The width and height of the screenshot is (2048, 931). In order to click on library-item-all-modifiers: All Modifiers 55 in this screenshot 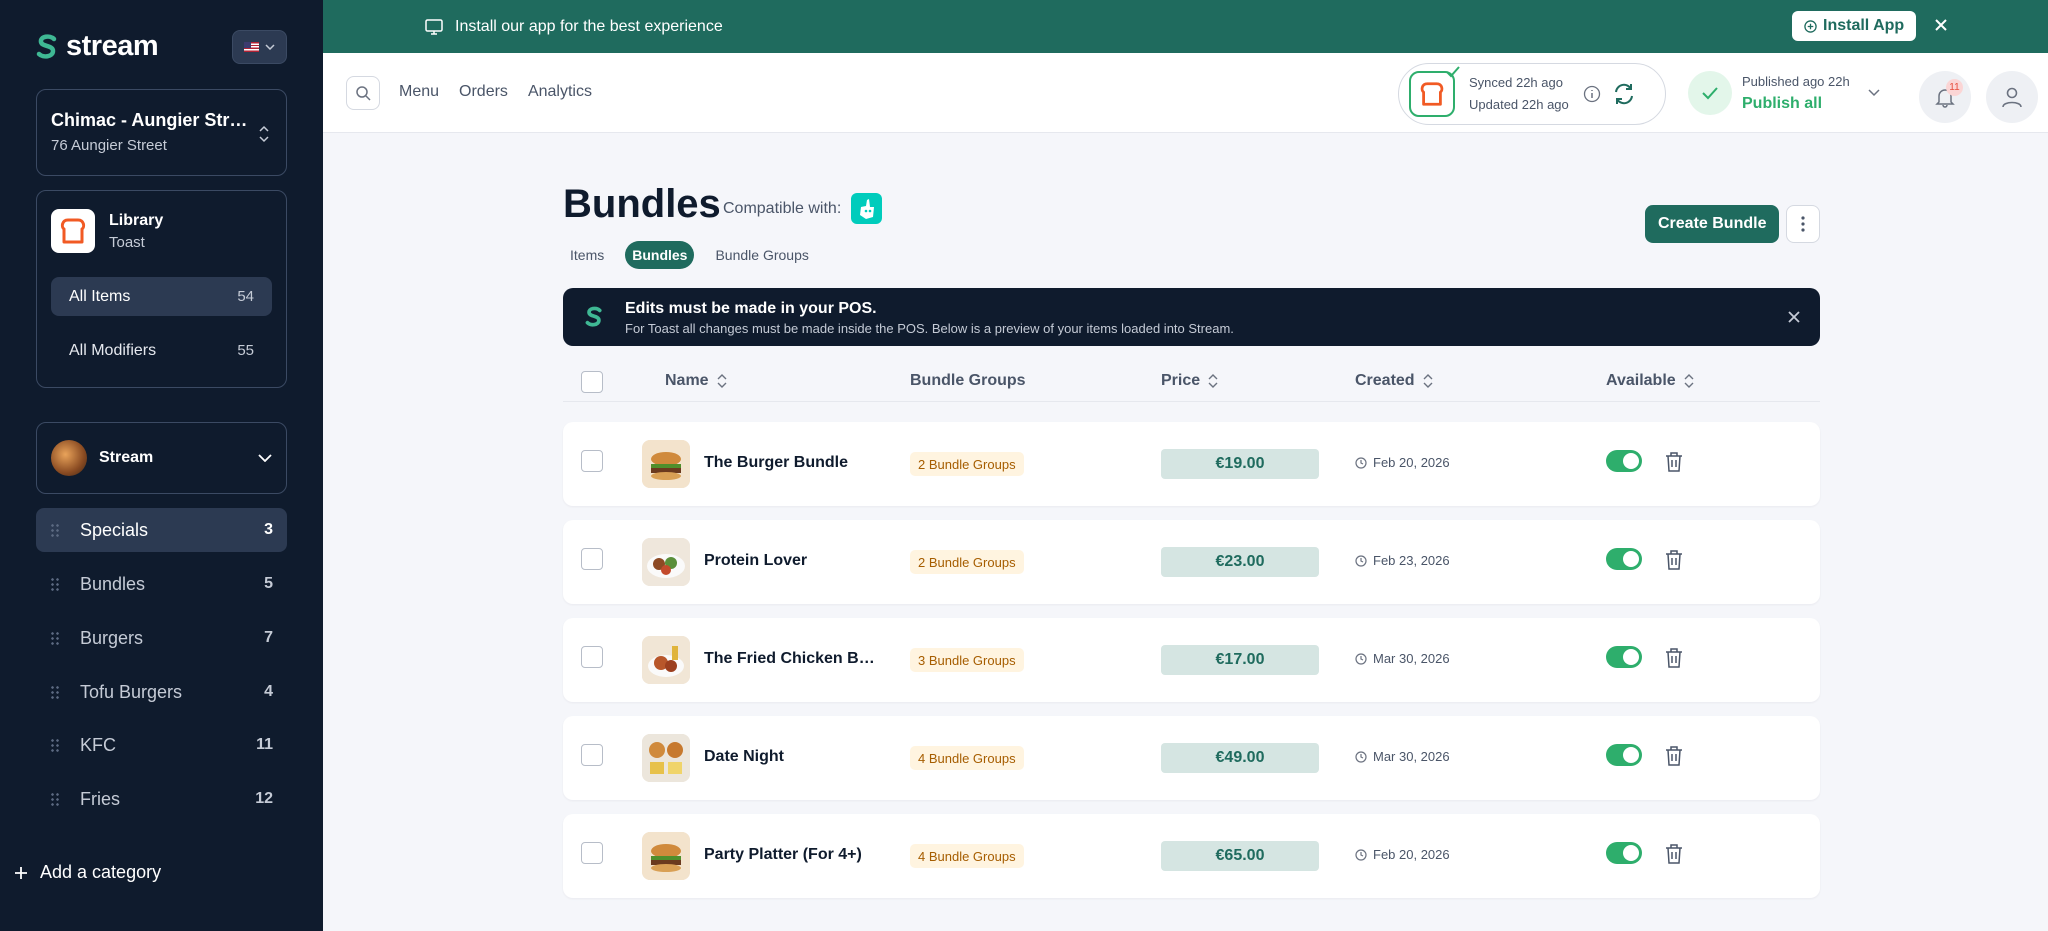, I will do `click(161, 350)`.